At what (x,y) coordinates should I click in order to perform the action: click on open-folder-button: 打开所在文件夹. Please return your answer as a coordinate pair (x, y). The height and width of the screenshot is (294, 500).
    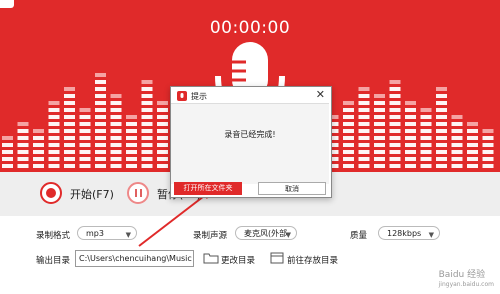
    Looking at the image, I should click on (208, 188).